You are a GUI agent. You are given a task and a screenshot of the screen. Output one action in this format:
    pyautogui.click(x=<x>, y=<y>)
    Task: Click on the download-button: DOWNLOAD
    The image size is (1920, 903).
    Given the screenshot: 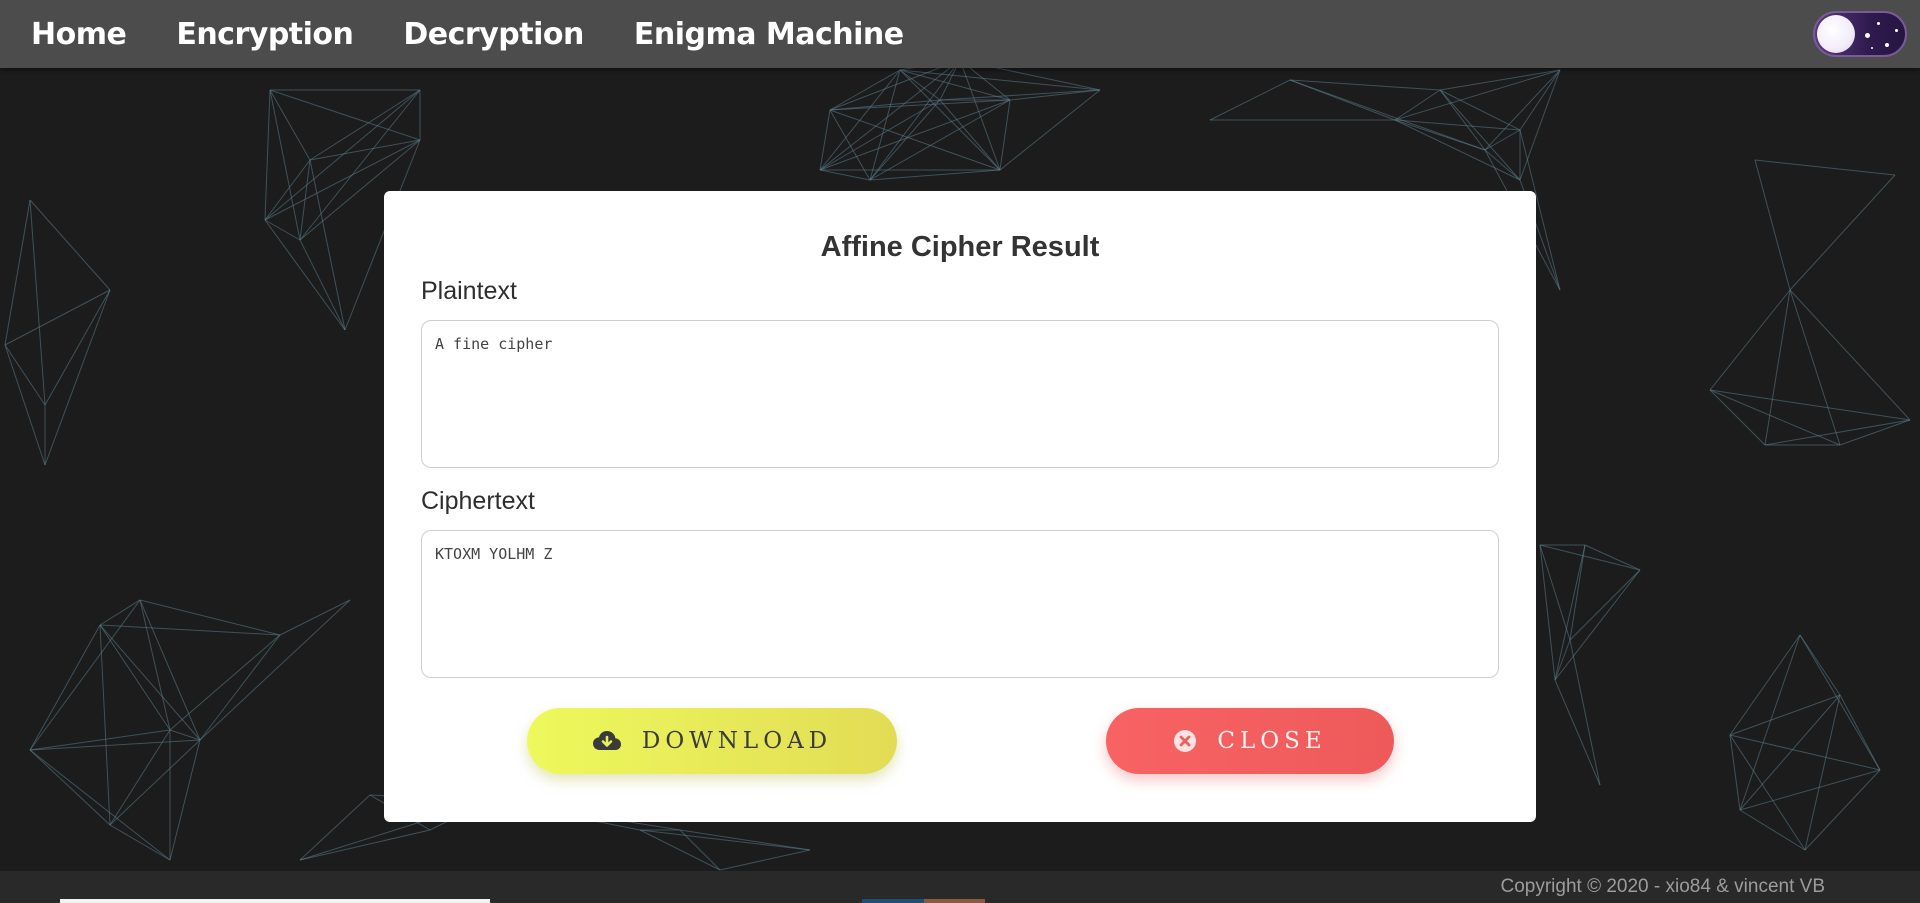 What is the action you would take?
    pyautogui.click(x=712, y=741)
    